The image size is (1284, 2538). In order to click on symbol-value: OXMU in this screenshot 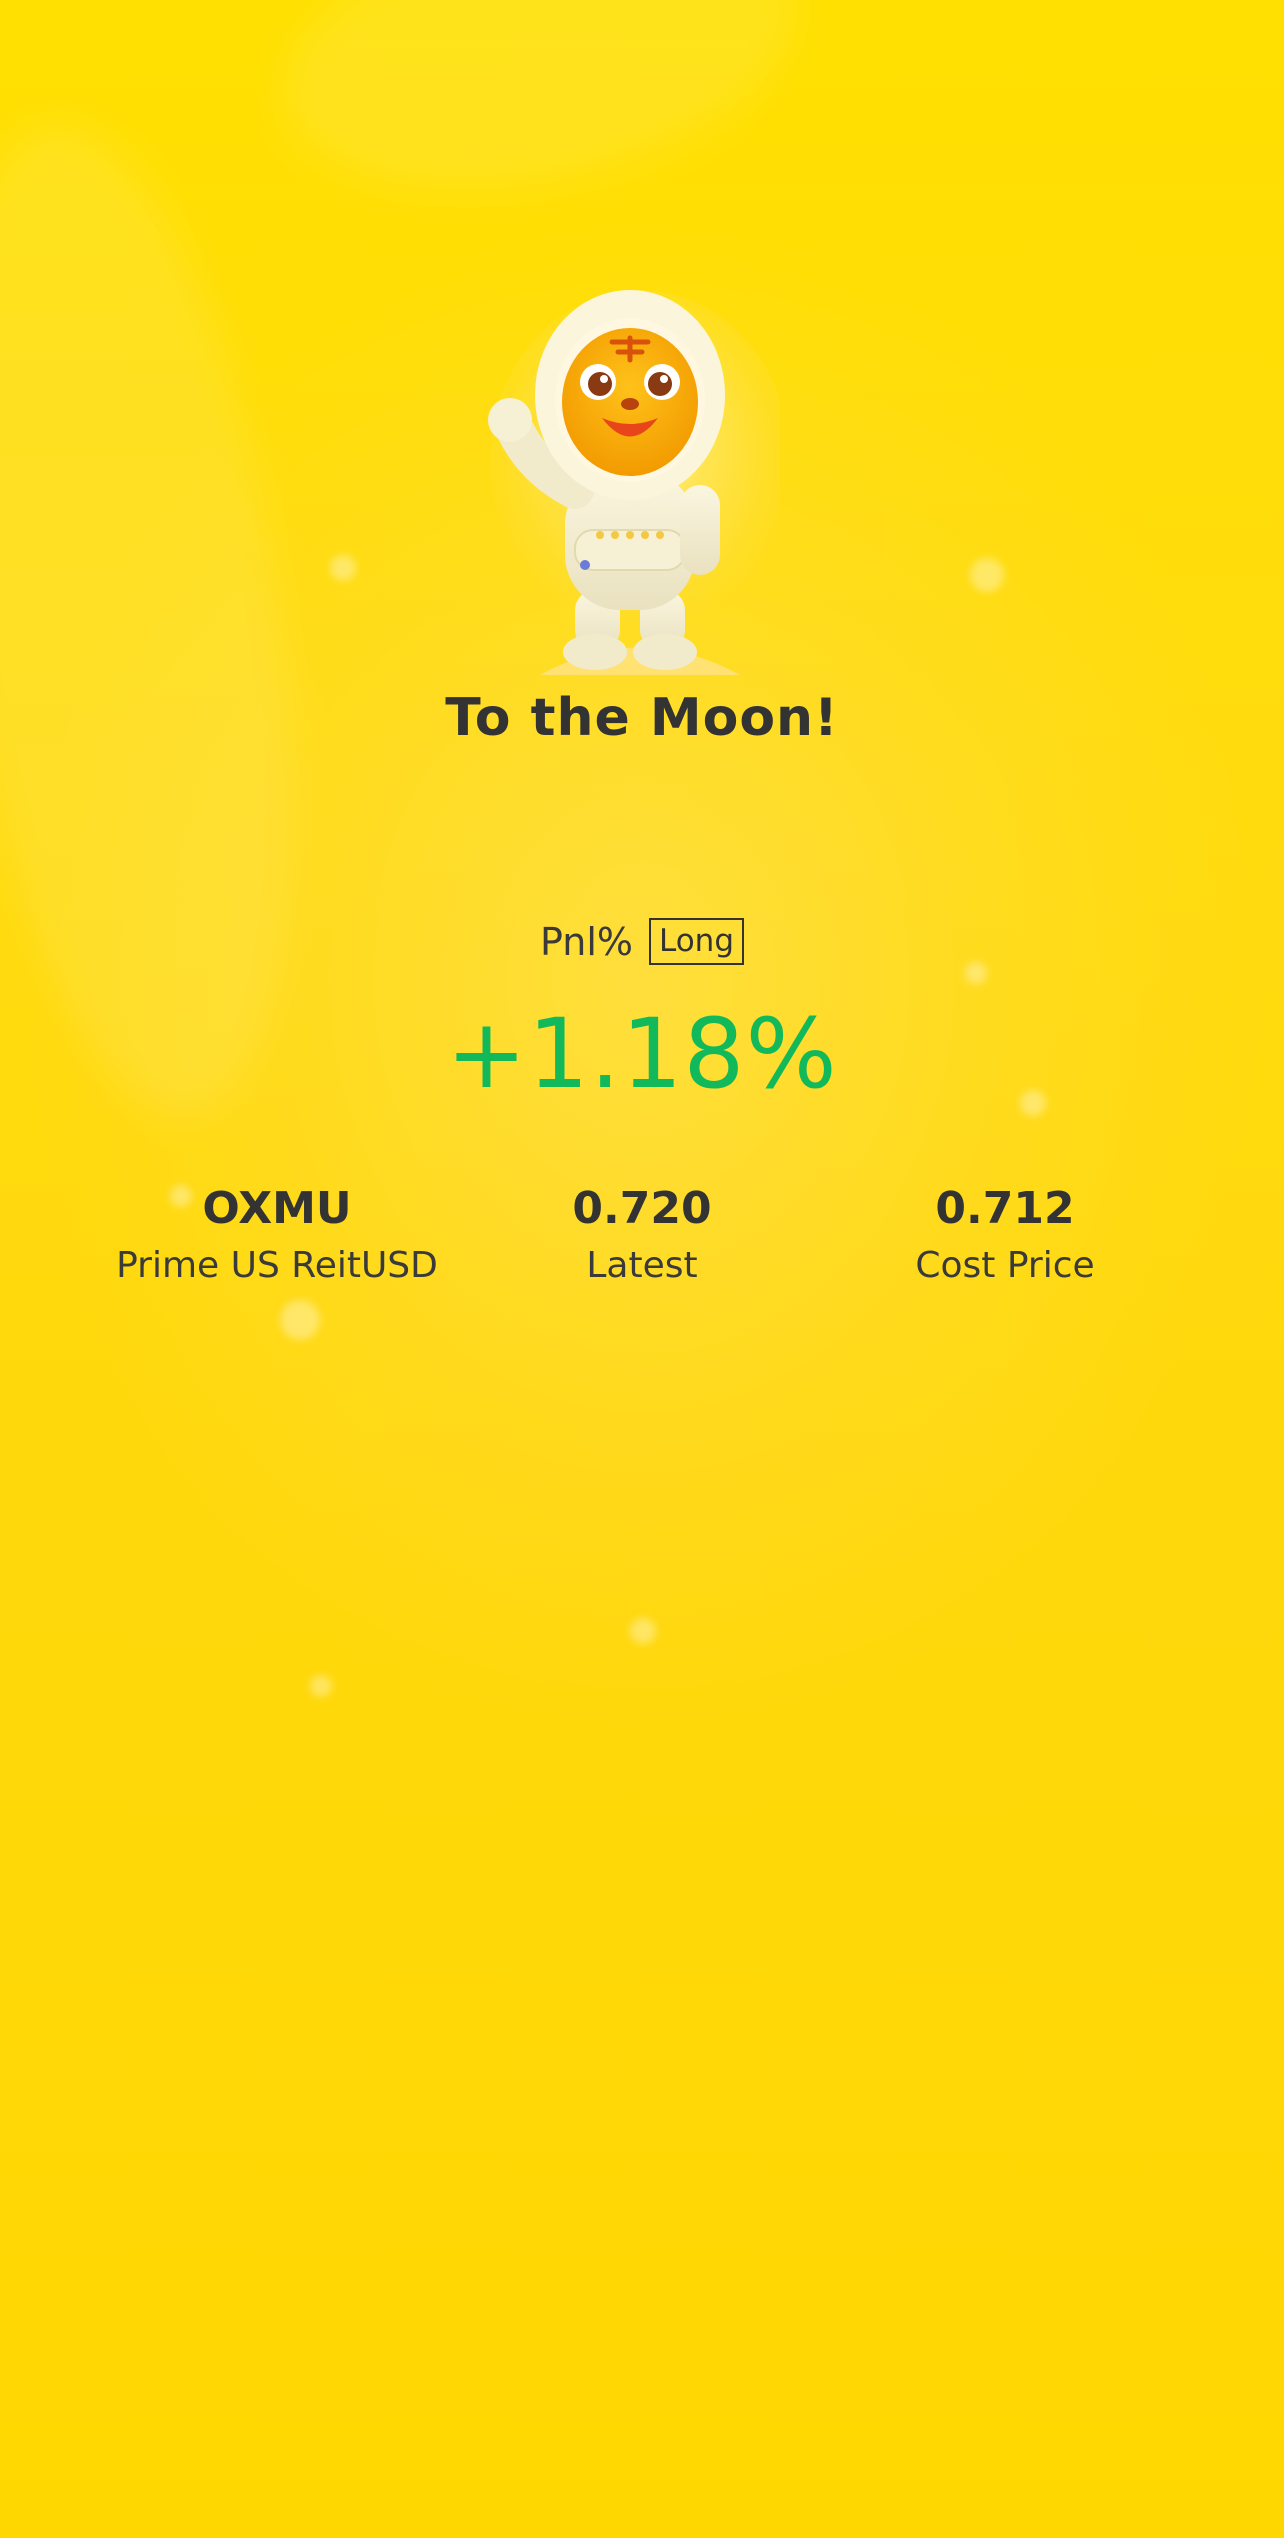, I will do `click(277, 1208)`.